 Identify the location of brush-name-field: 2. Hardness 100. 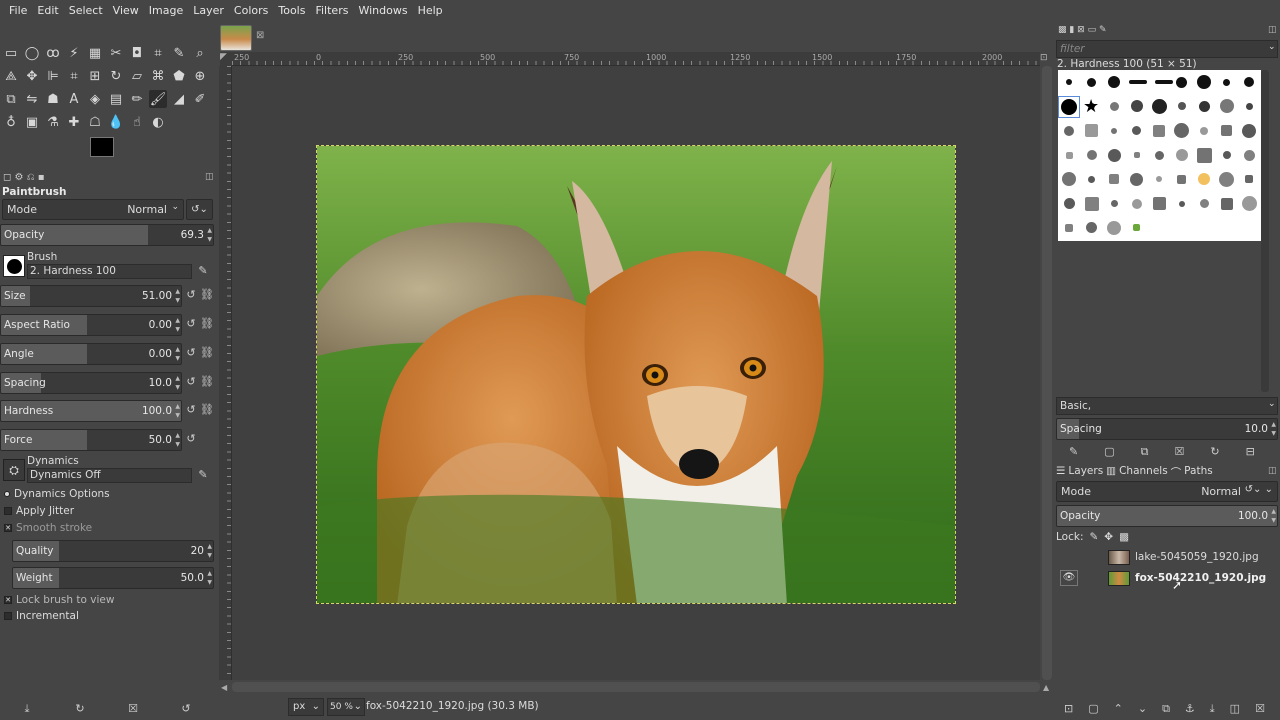
(109, 271).